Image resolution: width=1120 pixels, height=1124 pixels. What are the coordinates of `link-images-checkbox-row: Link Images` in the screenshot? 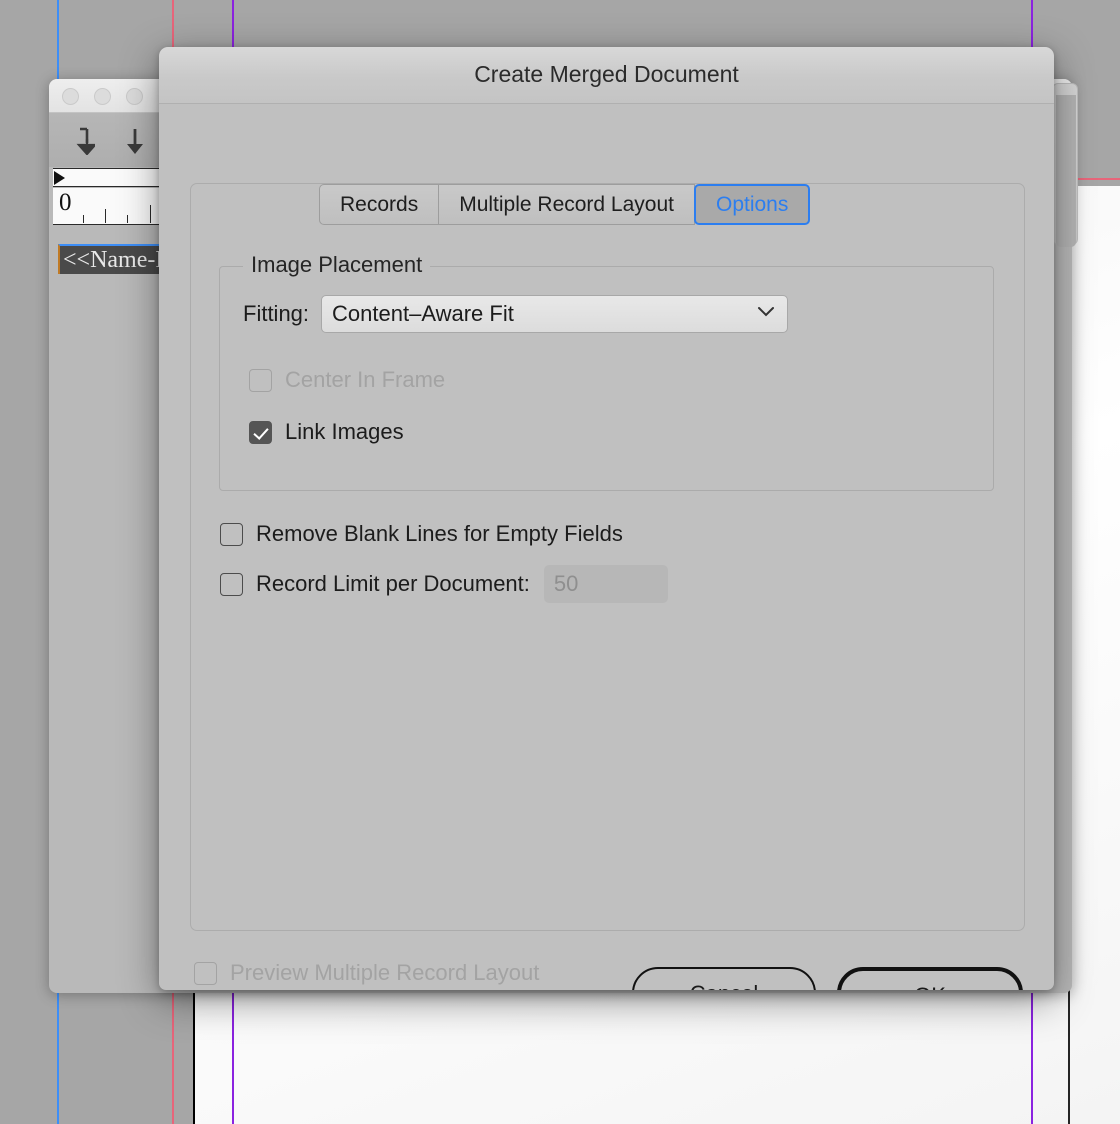 It's located at (326, 432).